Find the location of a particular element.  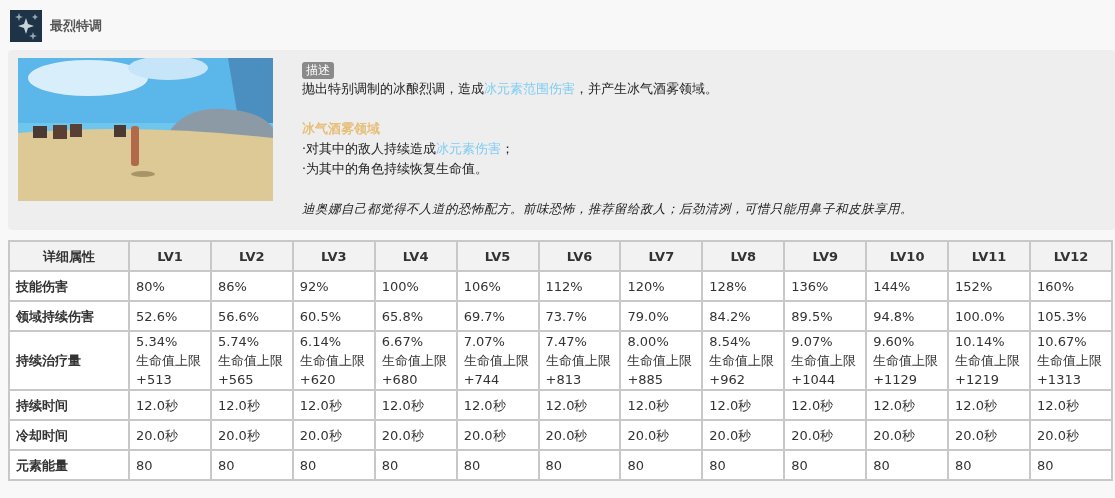

column-header: LV4 is located at coordinates (415, 256).